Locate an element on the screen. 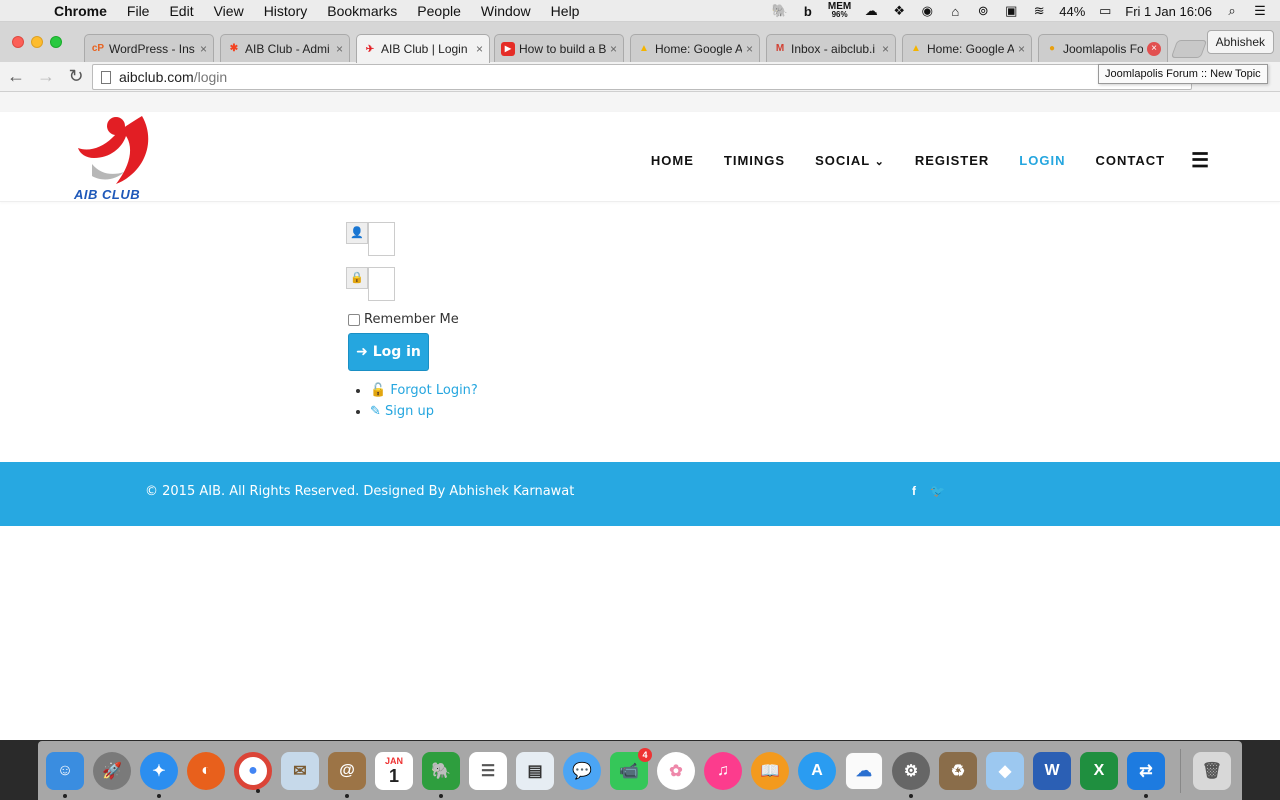 This screenshot has height=800, width=1280. mail-icon: ✉ is located at coordinates (300, 770).